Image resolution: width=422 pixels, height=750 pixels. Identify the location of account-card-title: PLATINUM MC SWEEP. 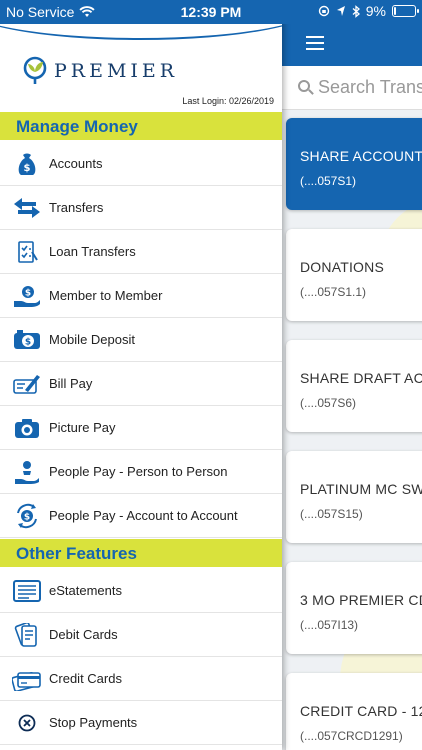
(361, 489).